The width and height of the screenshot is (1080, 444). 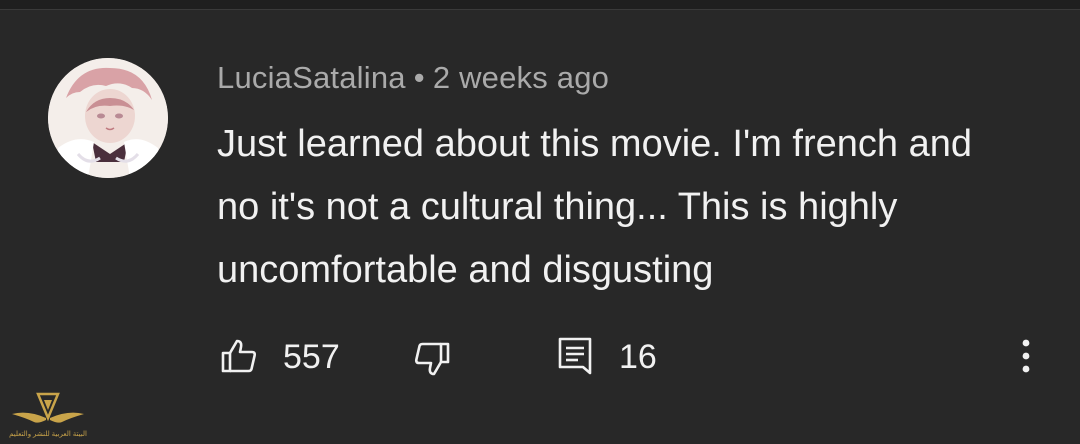 I want to click on thumbs-up-icon, so click(x=239, y=356).